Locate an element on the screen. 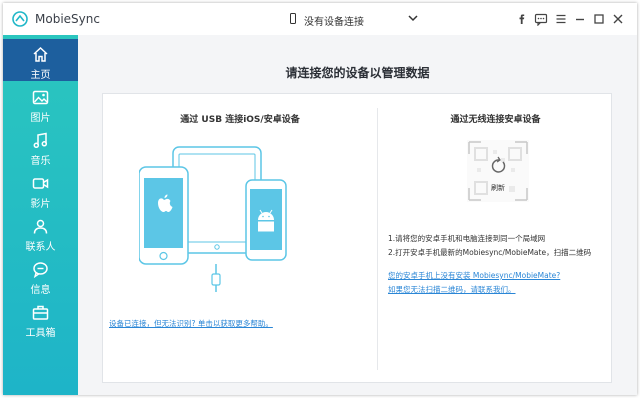  contact-us-link: 如果您无法扫描二维码，请联系我们。 is located at coordinates (452, 289).